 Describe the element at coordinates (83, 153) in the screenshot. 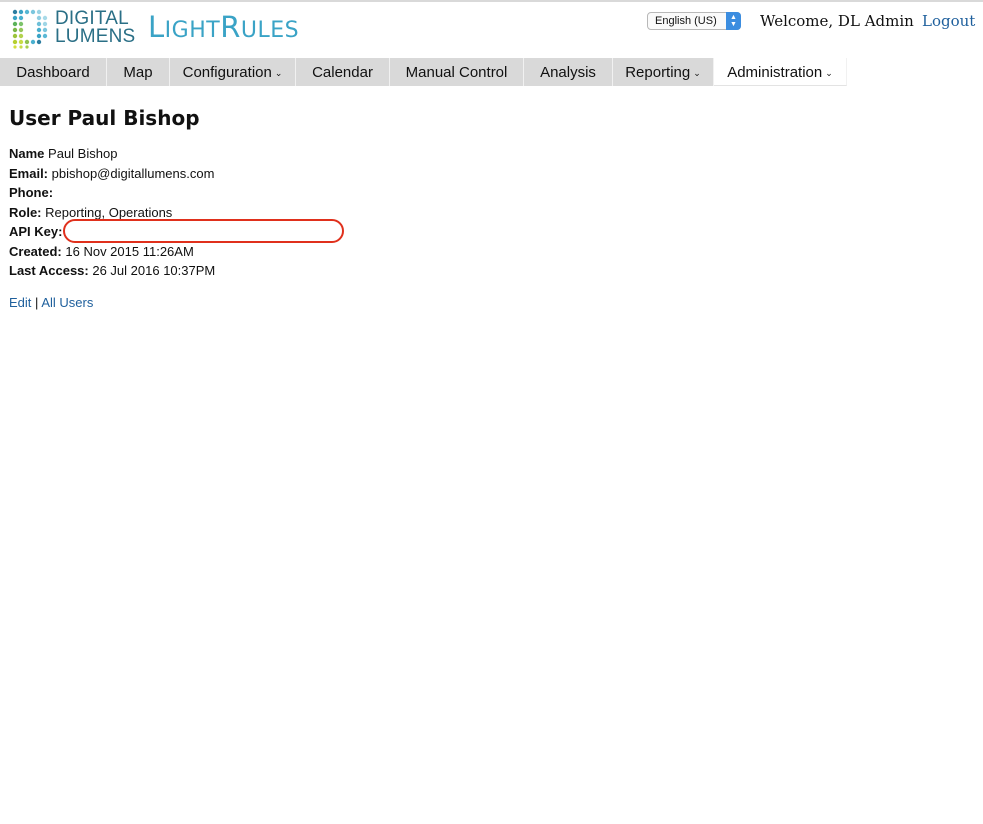

I see `detail-value: Paul Bishop` at that location.